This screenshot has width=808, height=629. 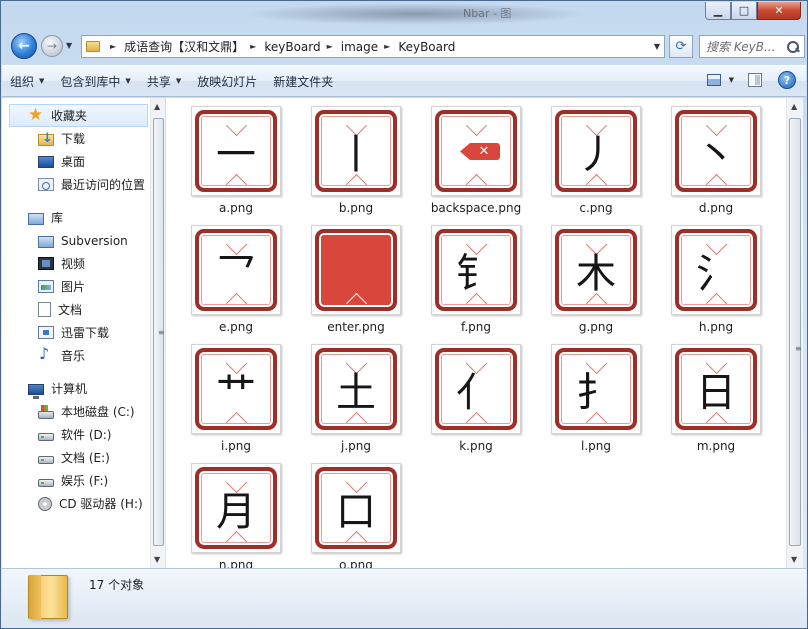 What do you see at coordinates (236, 446) in the screenshot?
I see `file-name: i.png` at bounding box center [236, 446].